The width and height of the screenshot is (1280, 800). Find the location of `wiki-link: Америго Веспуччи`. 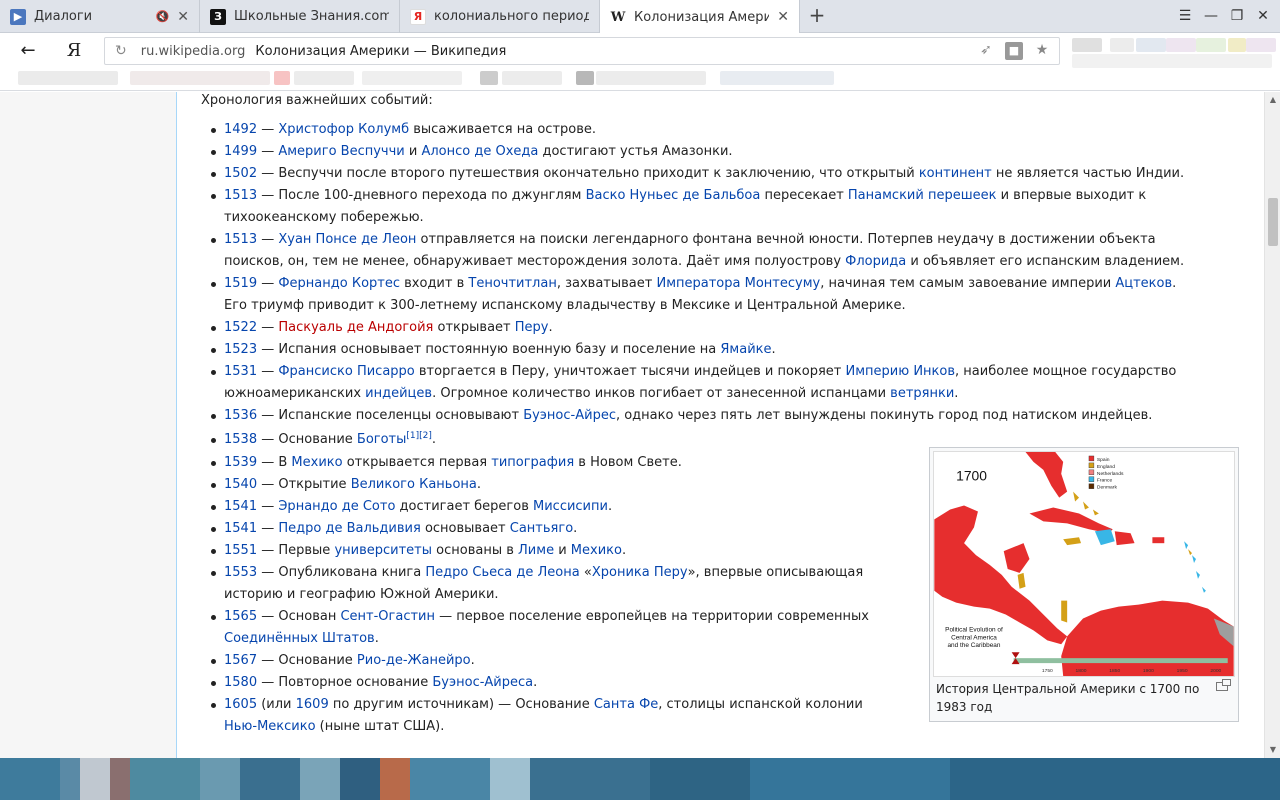

wiki-link: Америго Веспуччи is located at coordinates (341, 151).